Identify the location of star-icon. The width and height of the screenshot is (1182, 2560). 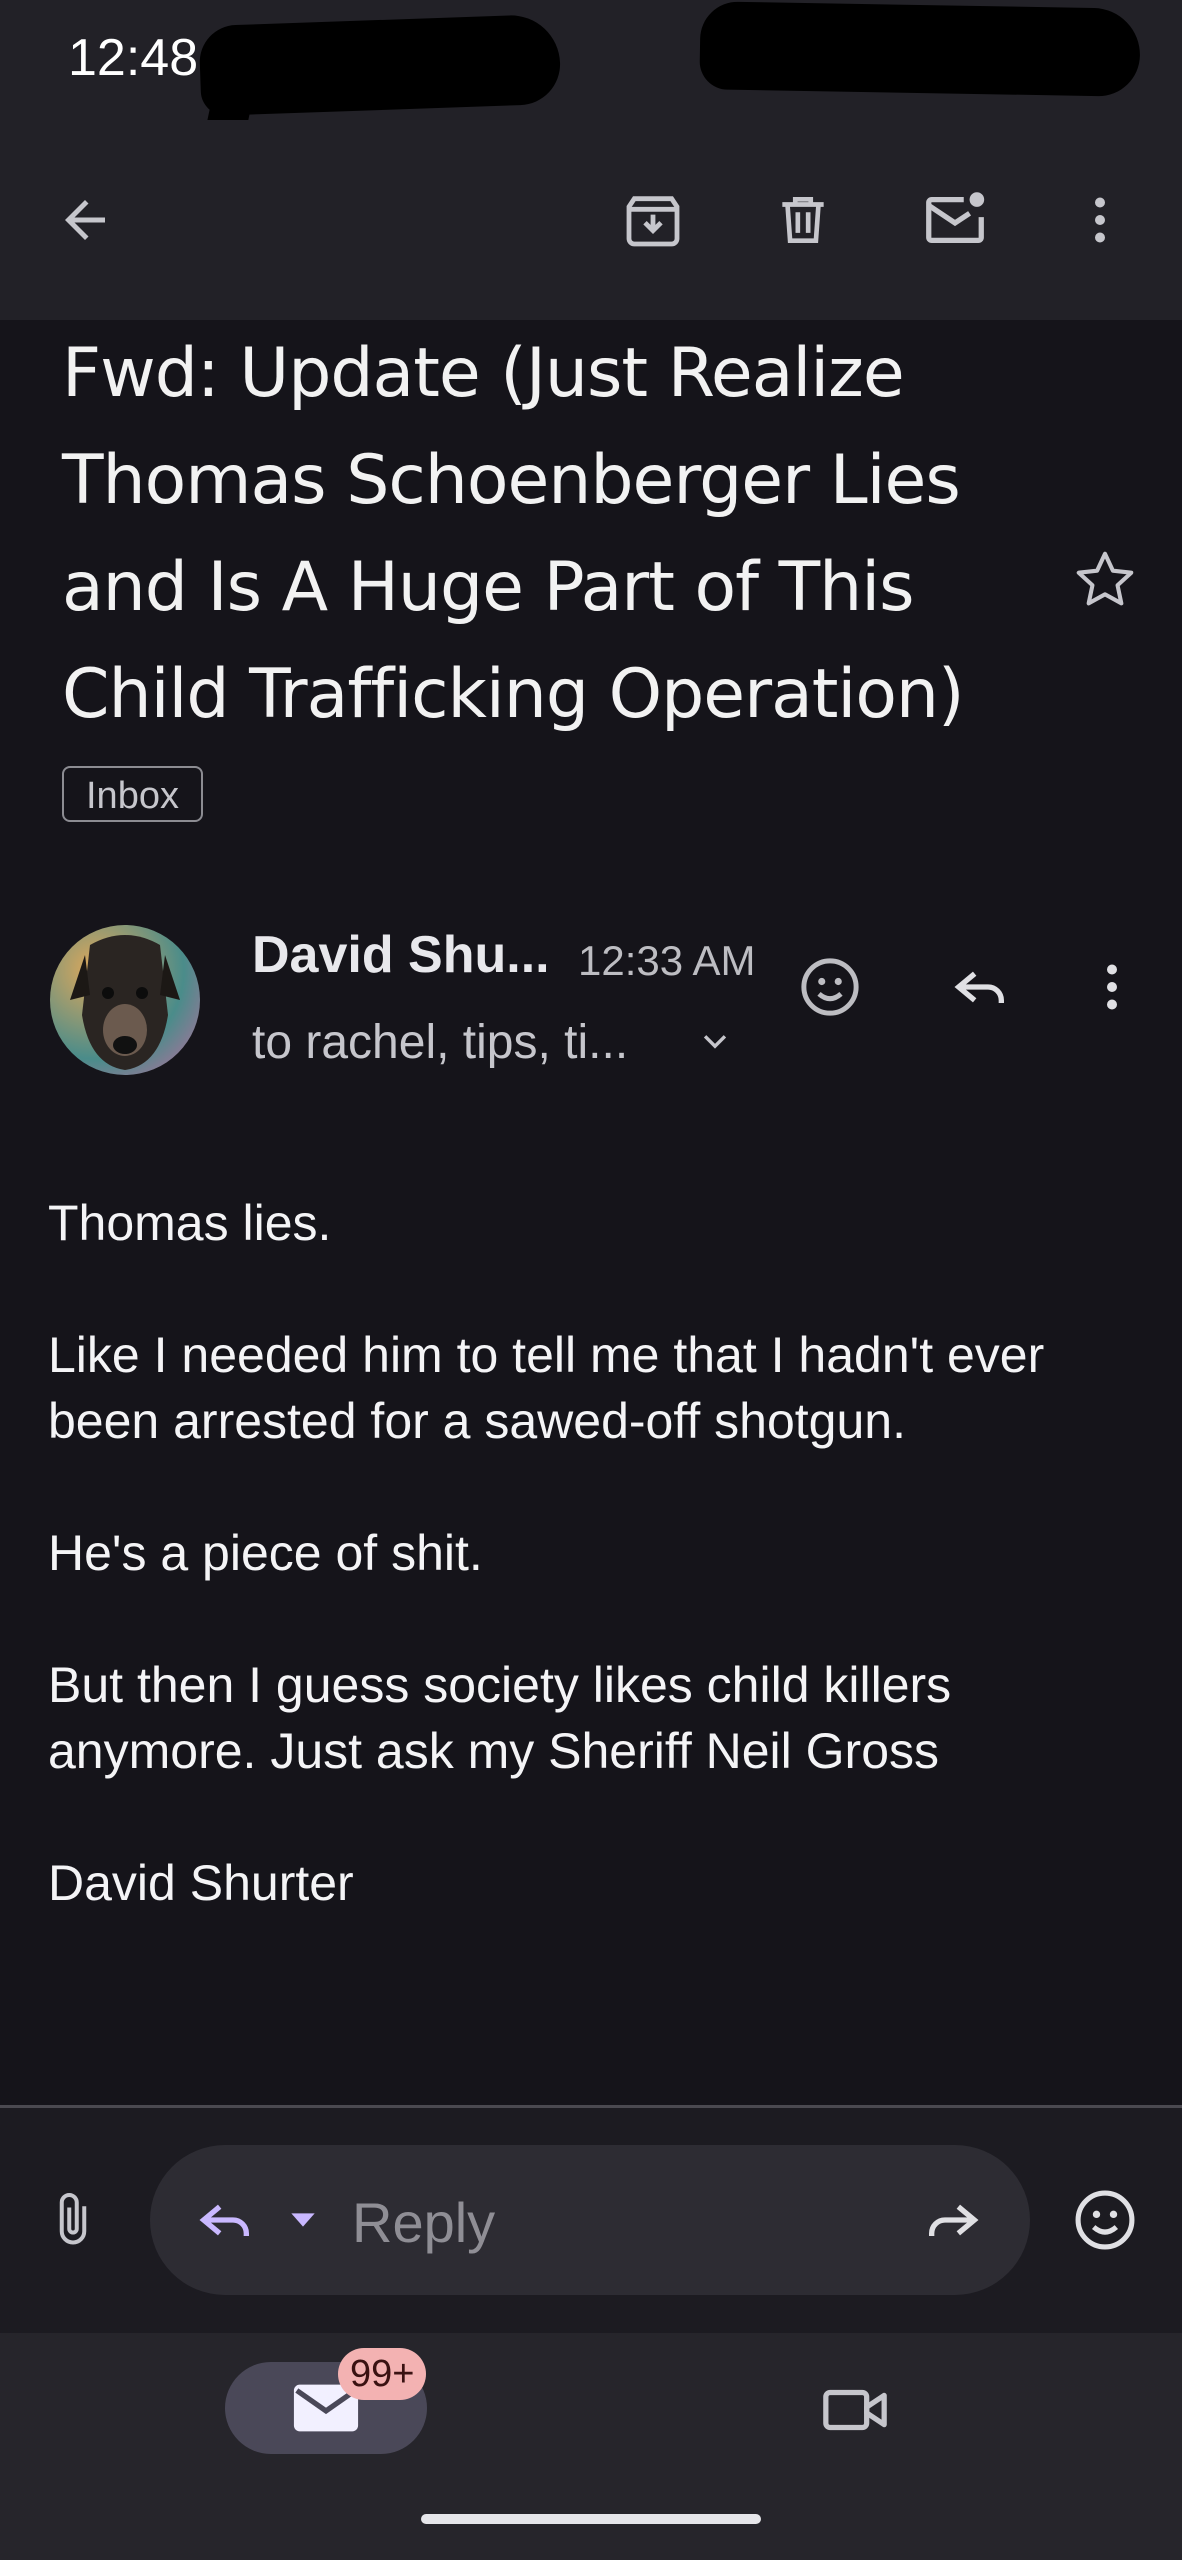
(1105, 578).